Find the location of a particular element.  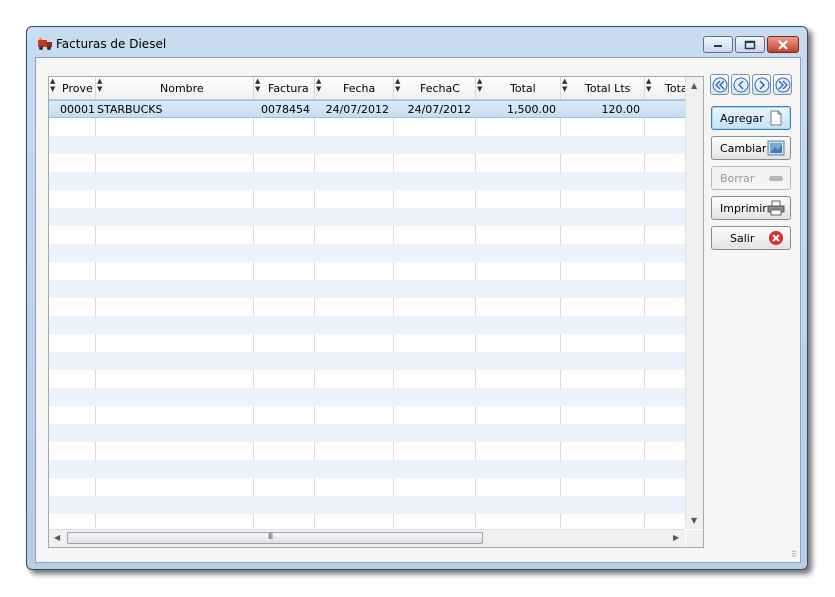

imprimir-button: Imprimir is located at coordinates (751, 208).